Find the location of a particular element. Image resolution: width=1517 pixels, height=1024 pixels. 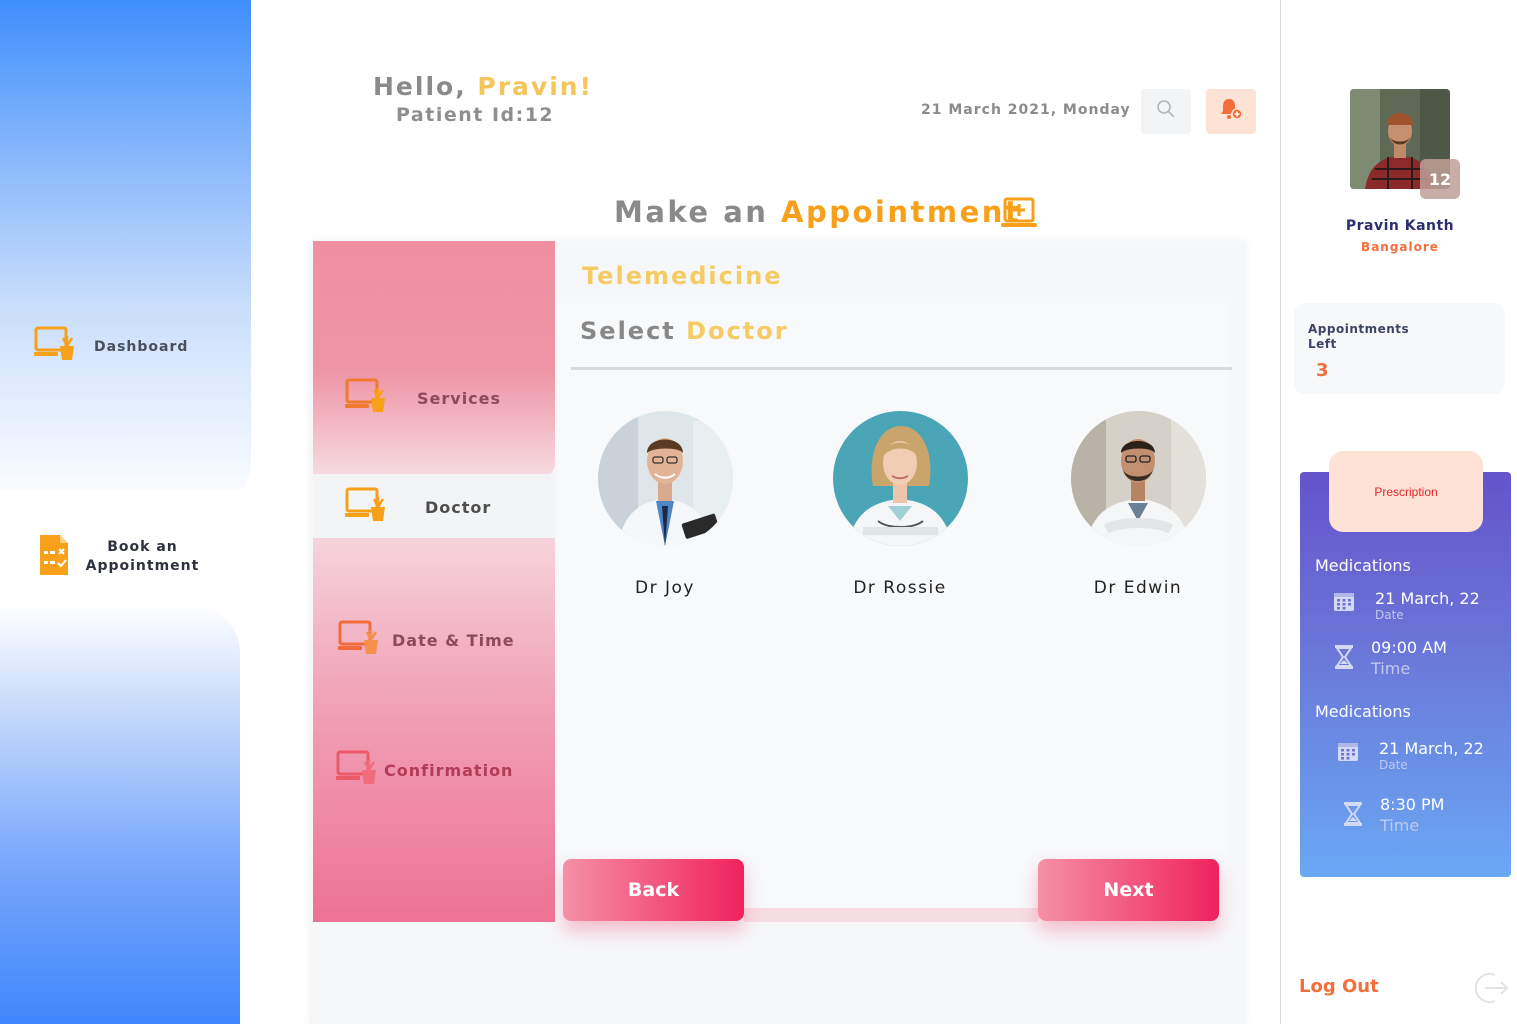

step-confirmation: Confirmation is located at coordinates (424, 770).